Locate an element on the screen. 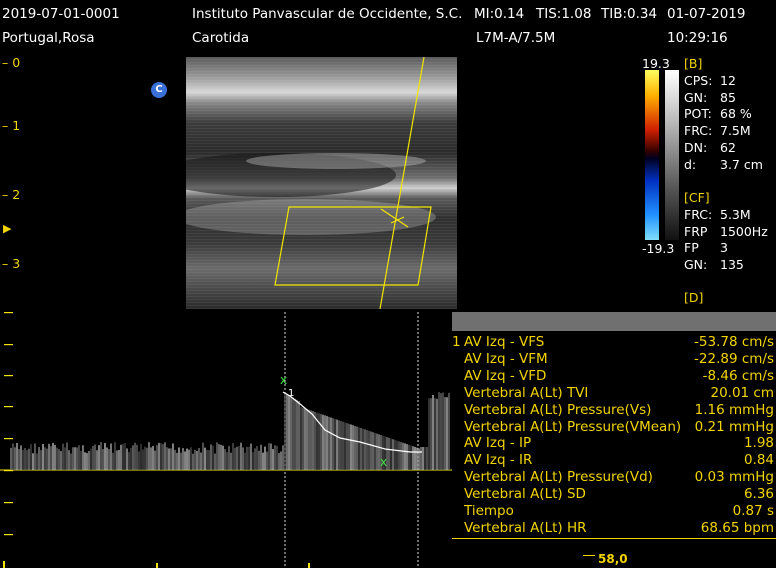  measurement-value: 0.03 mmHg is located at coordinates (734, 477).